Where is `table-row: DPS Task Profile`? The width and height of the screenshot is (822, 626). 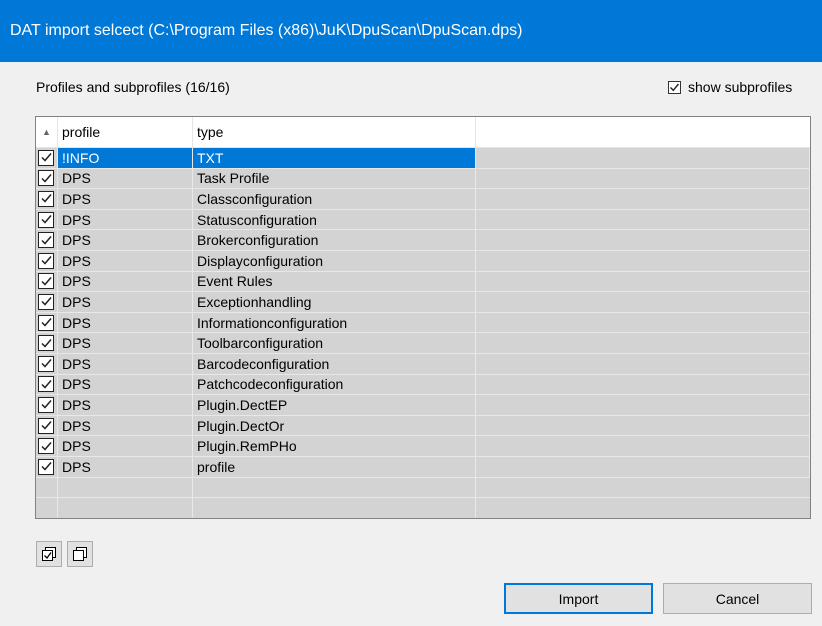
table-row: DPS Task Profile is located at coordinates (423, 179).